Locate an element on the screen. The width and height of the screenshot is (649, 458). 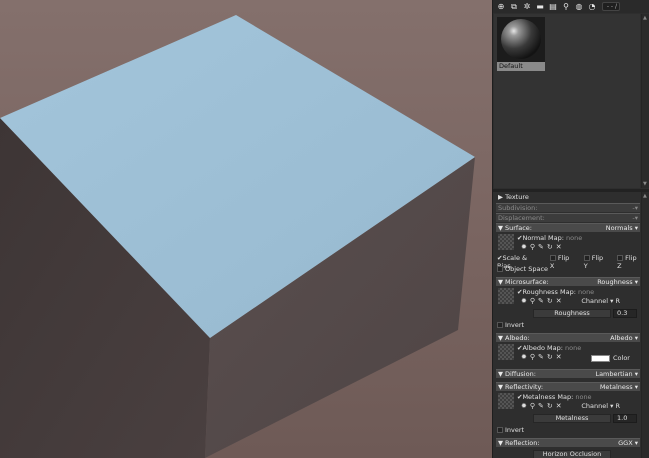
material-preview-sphere is located at coordinates (521, 39).